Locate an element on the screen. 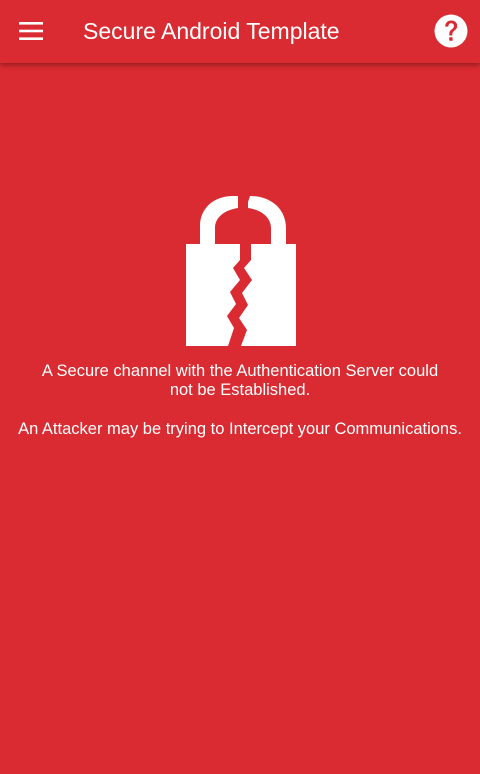 The height and width of the screenshot is (774, 480). hamburger-menu-icon is located at coordinates (31, 31).